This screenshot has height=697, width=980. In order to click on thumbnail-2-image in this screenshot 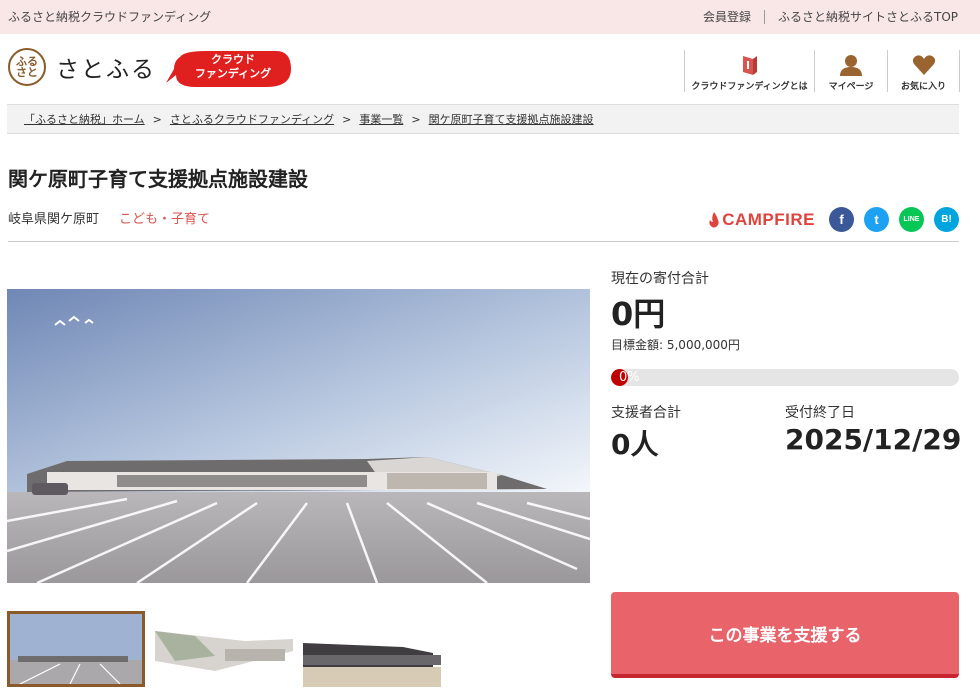, I will do `click(224, 649)`.